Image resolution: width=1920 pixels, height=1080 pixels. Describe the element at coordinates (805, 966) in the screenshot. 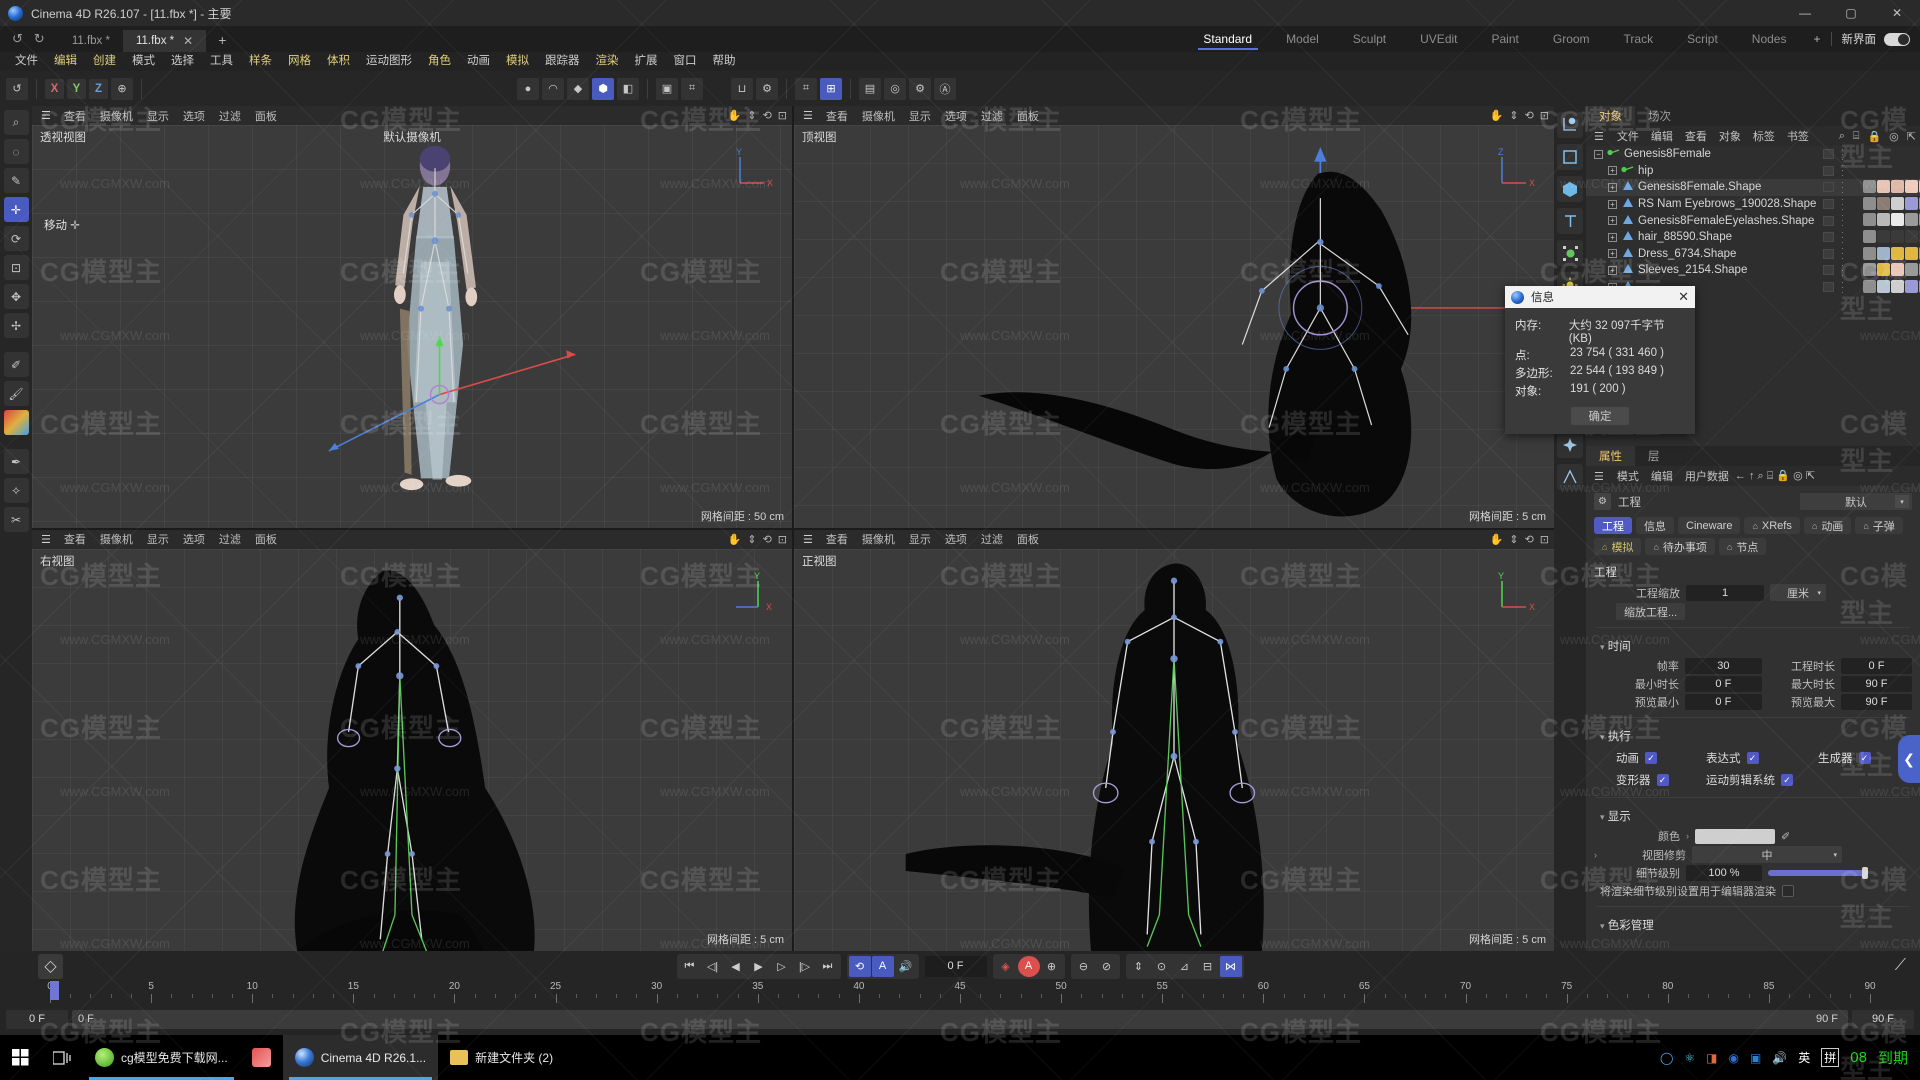

I see `next-key-icon: |▷` at that location.